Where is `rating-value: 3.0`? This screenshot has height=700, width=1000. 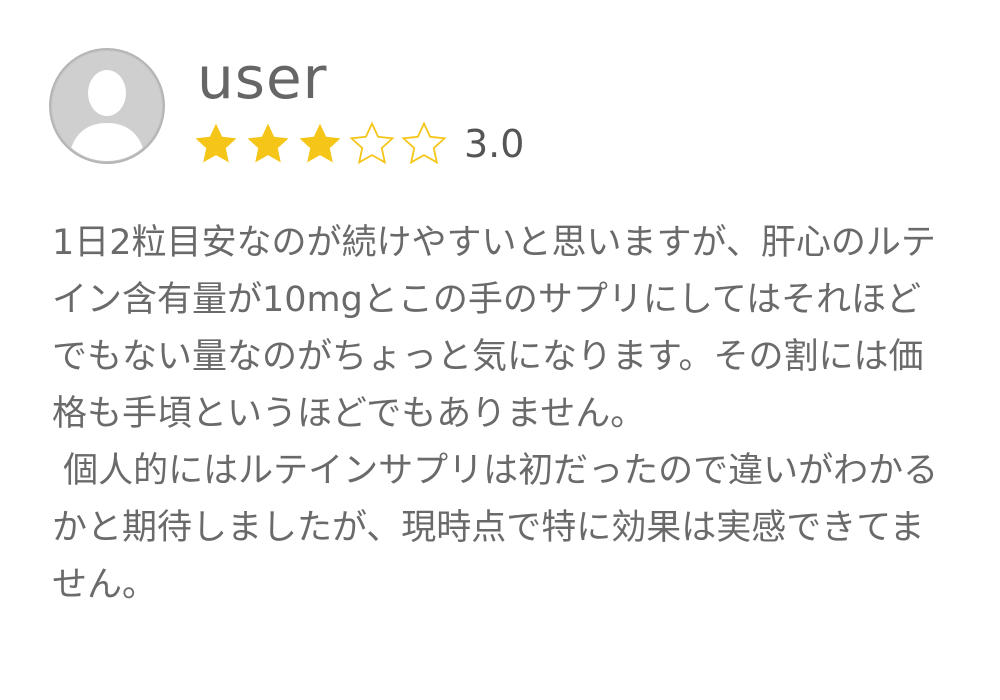
rating-value: 3.0 is located at coordinates (494, 144).